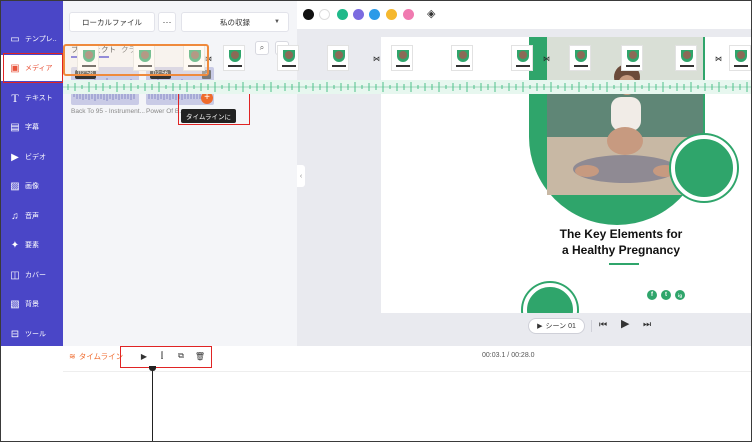 This screenshot has height=442, width=752. What do you see at coordinates (166, 357) in the screenshot?
I see `highlight-tools-box` at bounding box center [166, 357].